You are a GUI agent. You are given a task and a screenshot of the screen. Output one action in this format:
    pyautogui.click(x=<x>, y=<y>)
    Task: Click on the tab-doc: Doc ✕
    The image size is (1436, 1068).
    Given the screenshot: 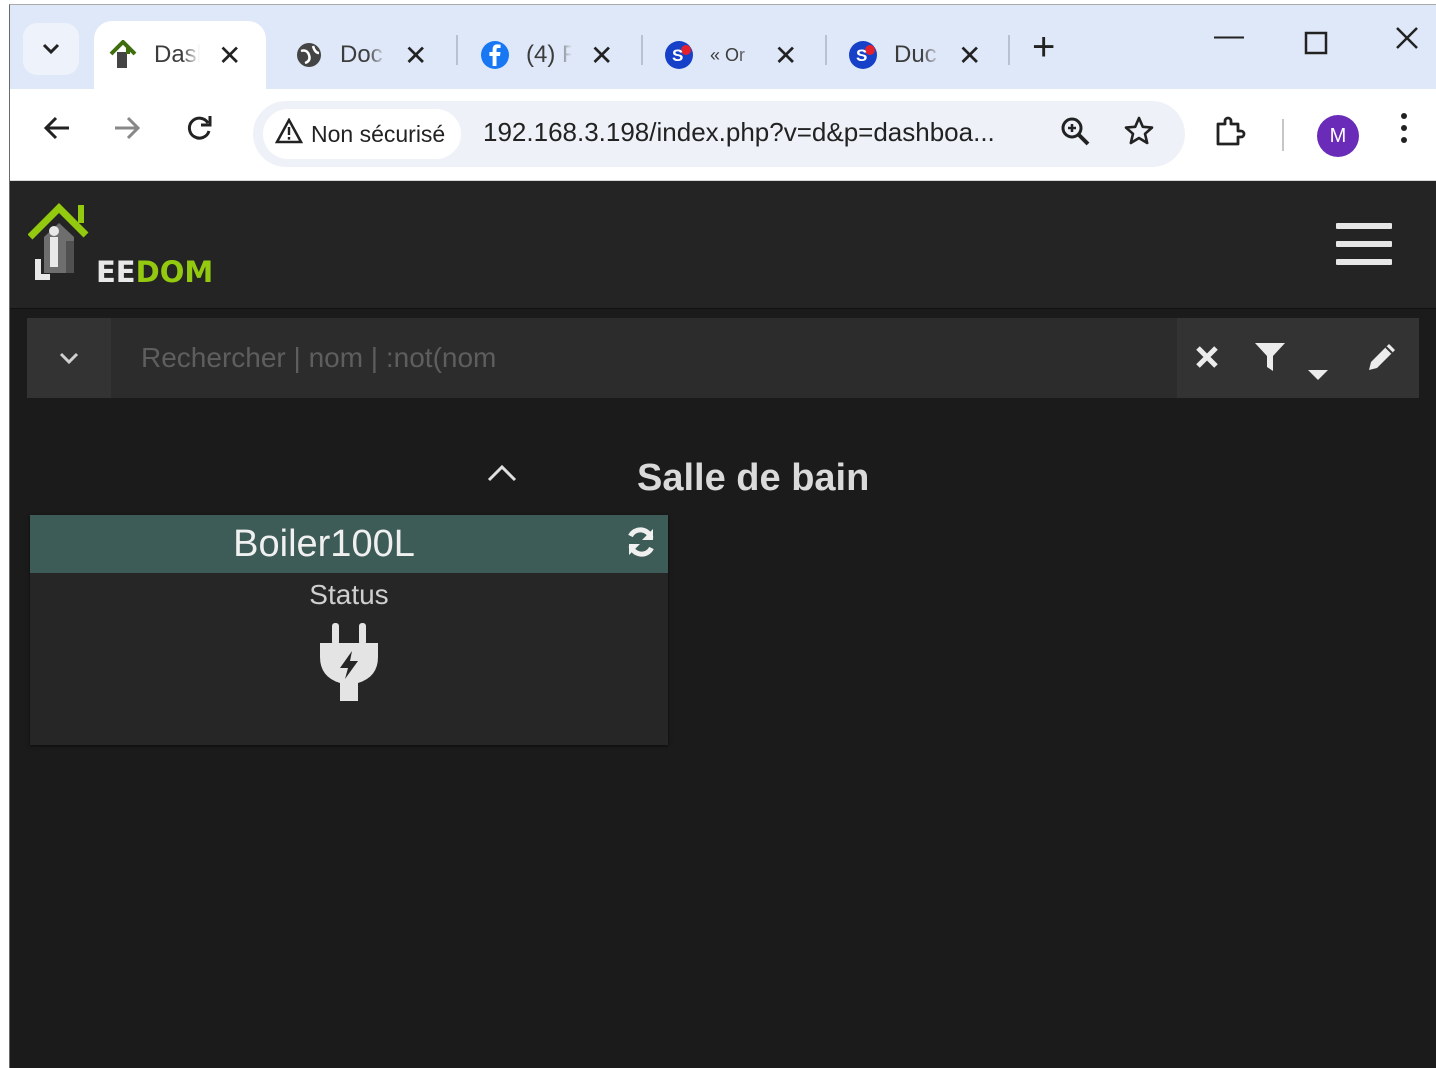 What is the action you would take?
    pyautogui.click(x=369, y=55)
    